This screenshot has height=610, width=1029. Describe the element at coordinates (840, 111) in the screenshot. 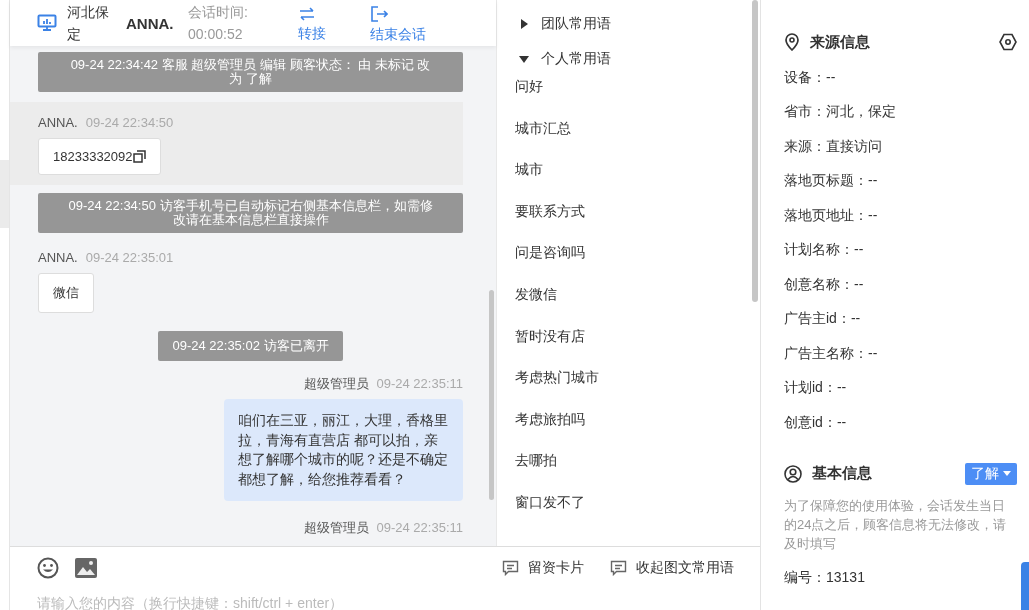

I see `info-field: 省市：河北，保定` at that location.